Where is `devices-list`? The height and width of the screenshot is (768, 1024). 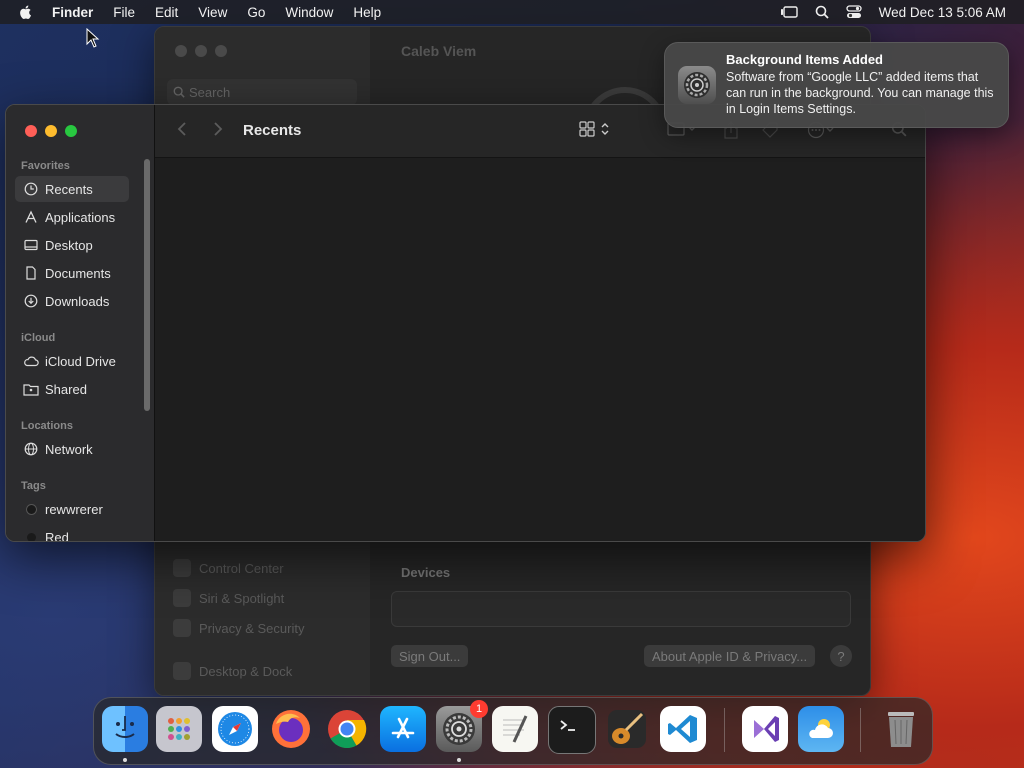 devices-list is located at coordinates (621, 609).